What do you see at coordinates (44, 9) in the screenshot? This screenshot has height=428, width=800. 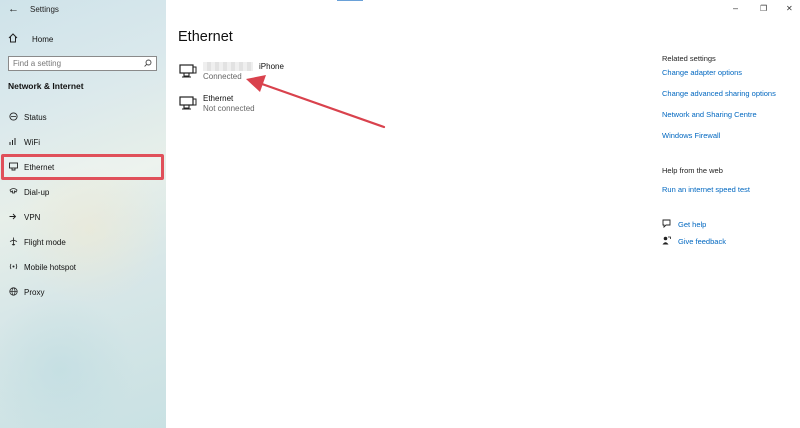 I see `window-title: Settings` at bounding box center [44, 9].